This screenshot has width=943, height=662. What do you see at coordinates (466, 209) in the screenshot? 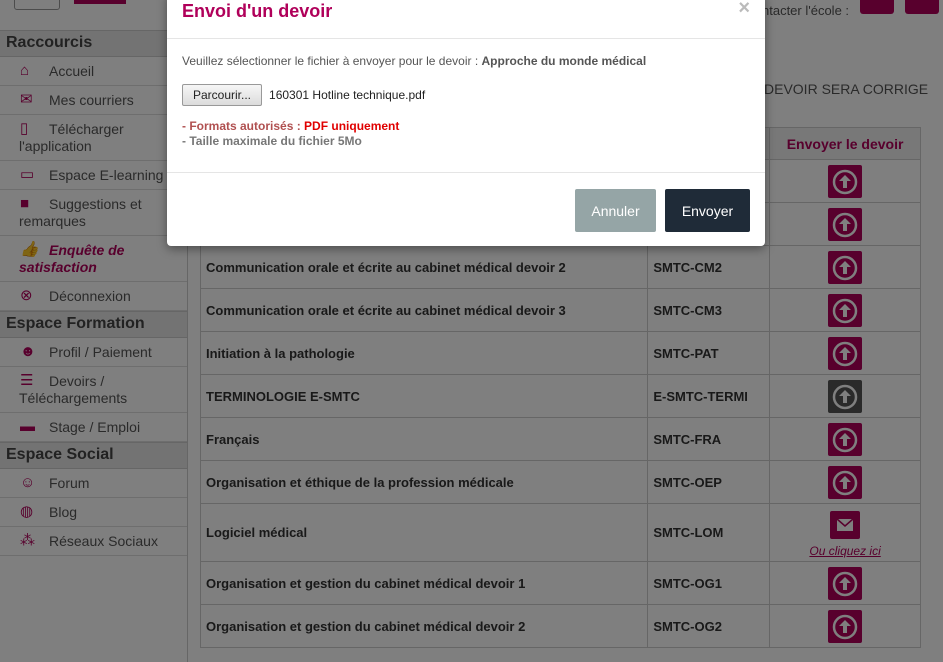
I see `modal-footer: Annuler Envoyer` at bounding box center [466, 209].